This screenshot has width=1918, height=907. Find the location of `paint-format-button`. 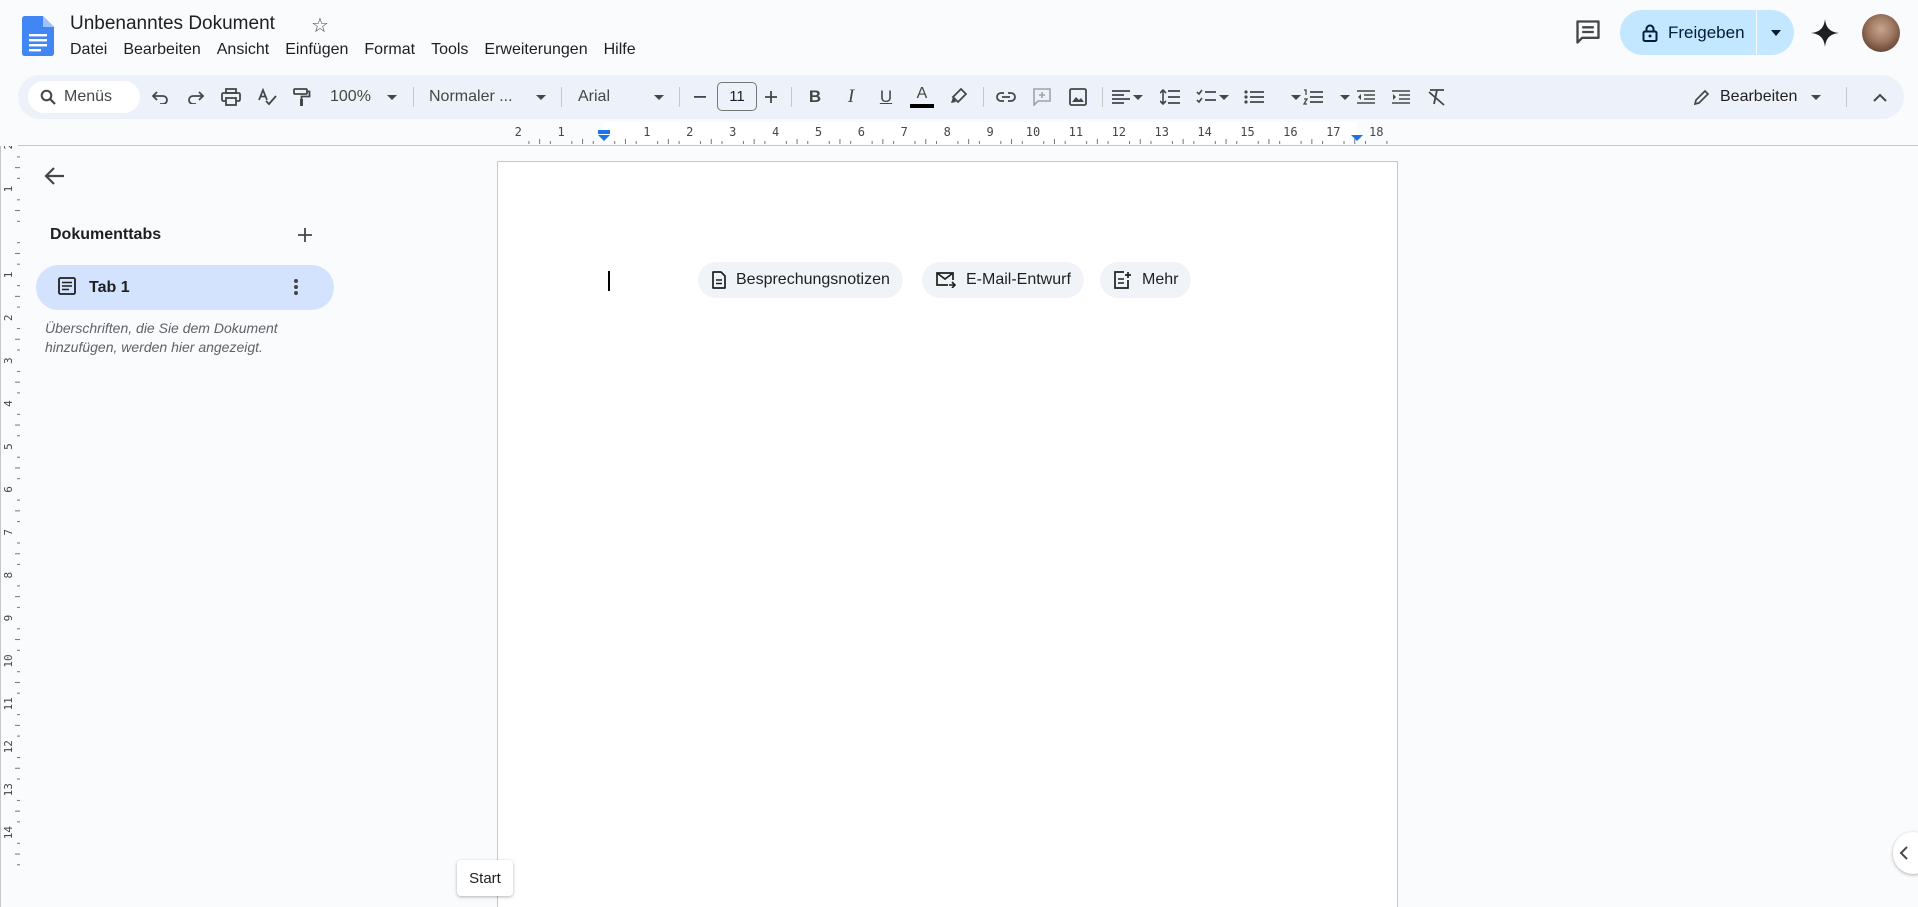

paint-format-button is located at coordinates (302, 97).